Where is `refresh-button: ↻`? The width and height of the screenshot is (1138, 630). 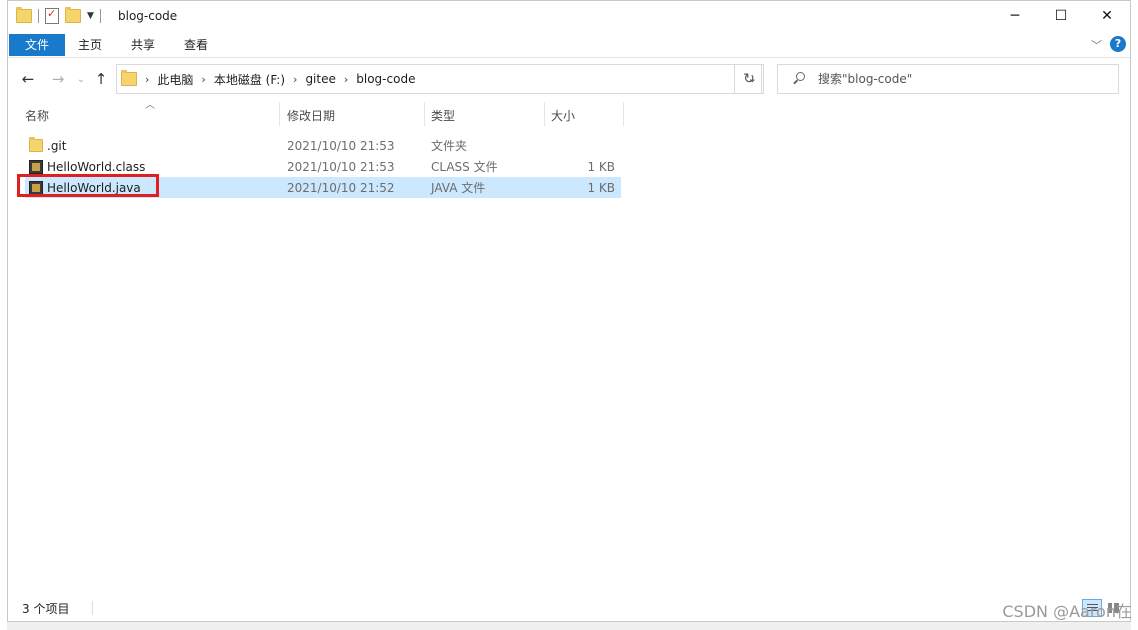
refresh-button: ↻ is located at coordinates (749, 79).